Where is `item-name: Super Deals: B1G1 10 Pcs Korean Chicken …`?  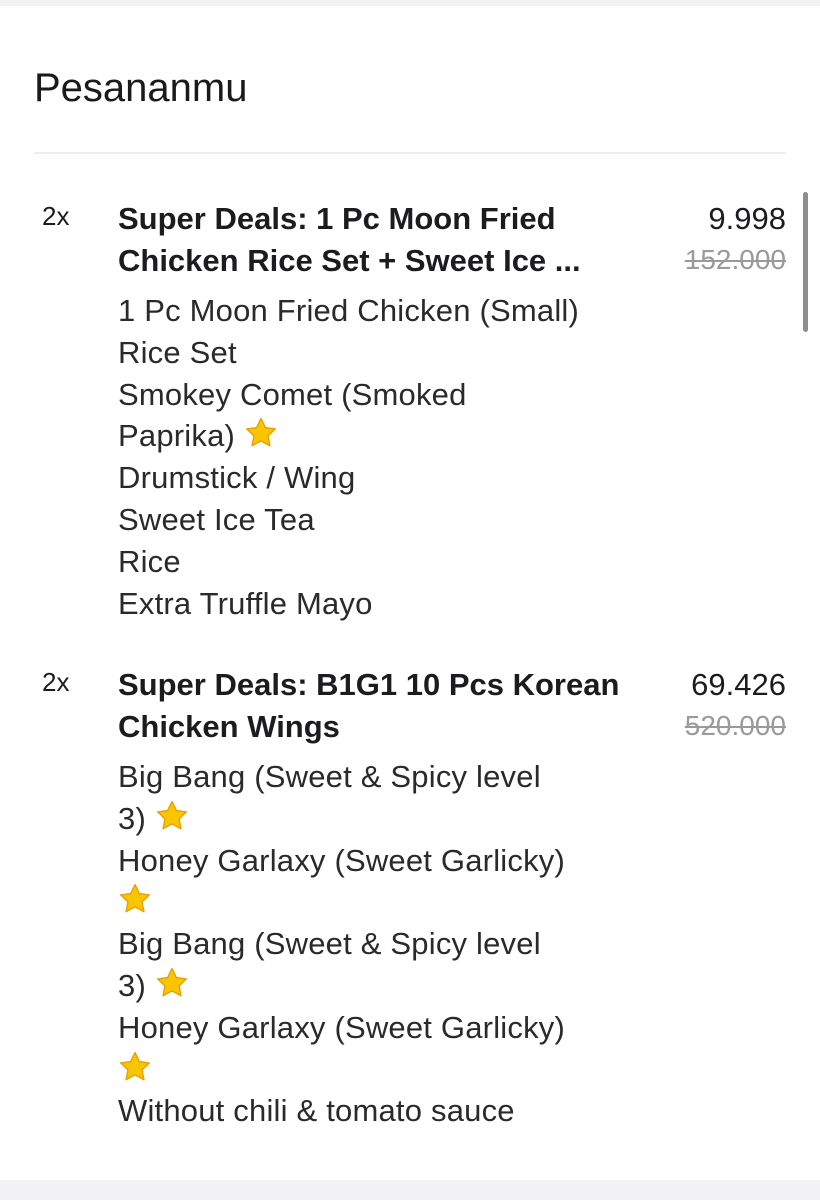
item-name: Super Deals: B1G1 10 Pcs Korean Chicken … is located at coordinates (369, 705).